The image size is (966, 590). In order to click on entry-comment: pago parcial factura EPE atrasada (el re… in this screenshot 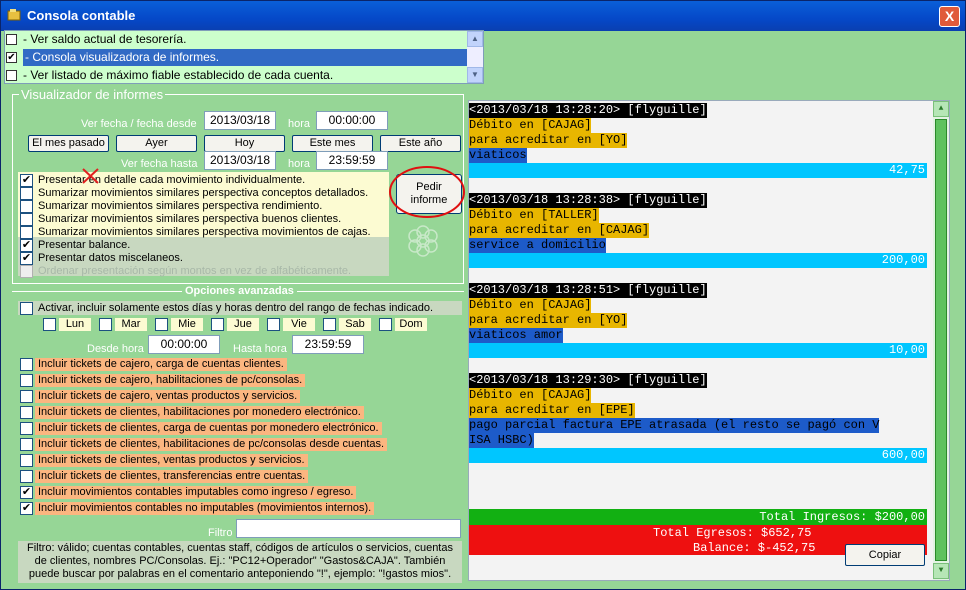, I will do `click(674, 425)`.